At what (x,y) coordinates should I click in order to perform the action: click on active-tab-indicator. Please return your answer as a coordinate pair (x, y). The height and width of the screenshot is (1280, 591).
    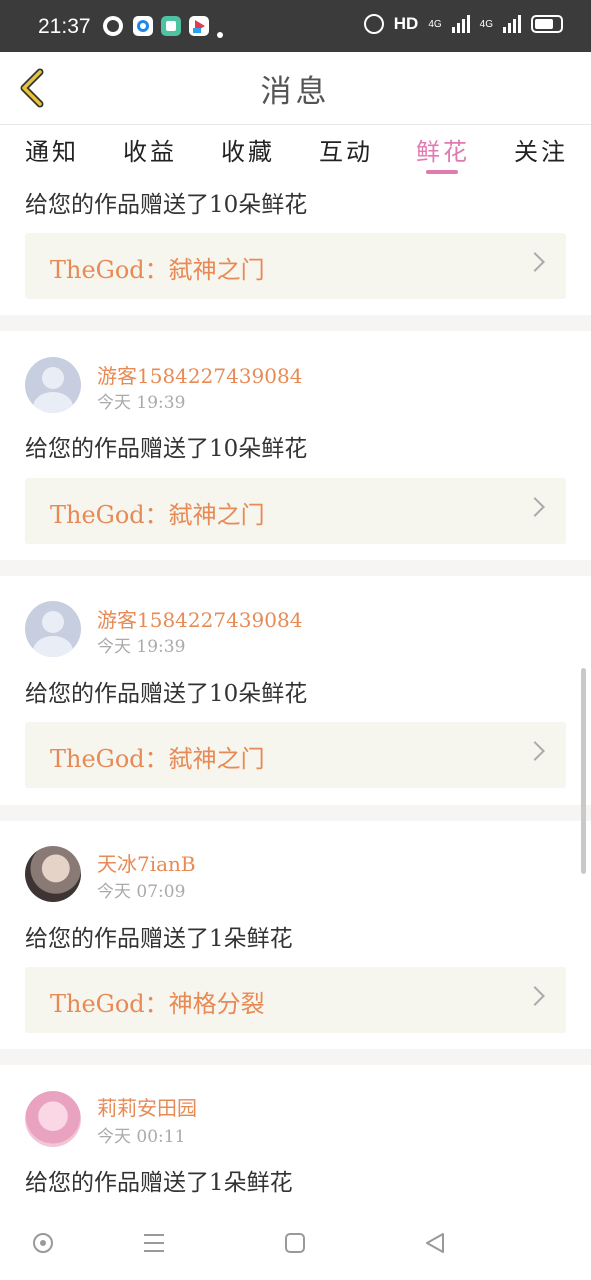
    Looking at the image, I should click on (442, 172).